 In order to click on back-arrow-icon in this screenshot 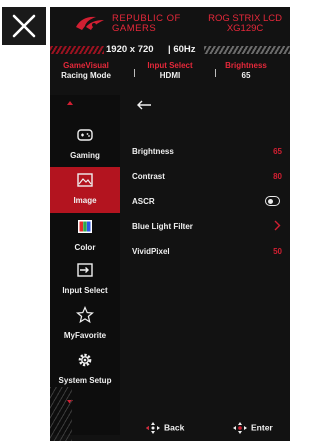, I will do `click(144, 105)`.